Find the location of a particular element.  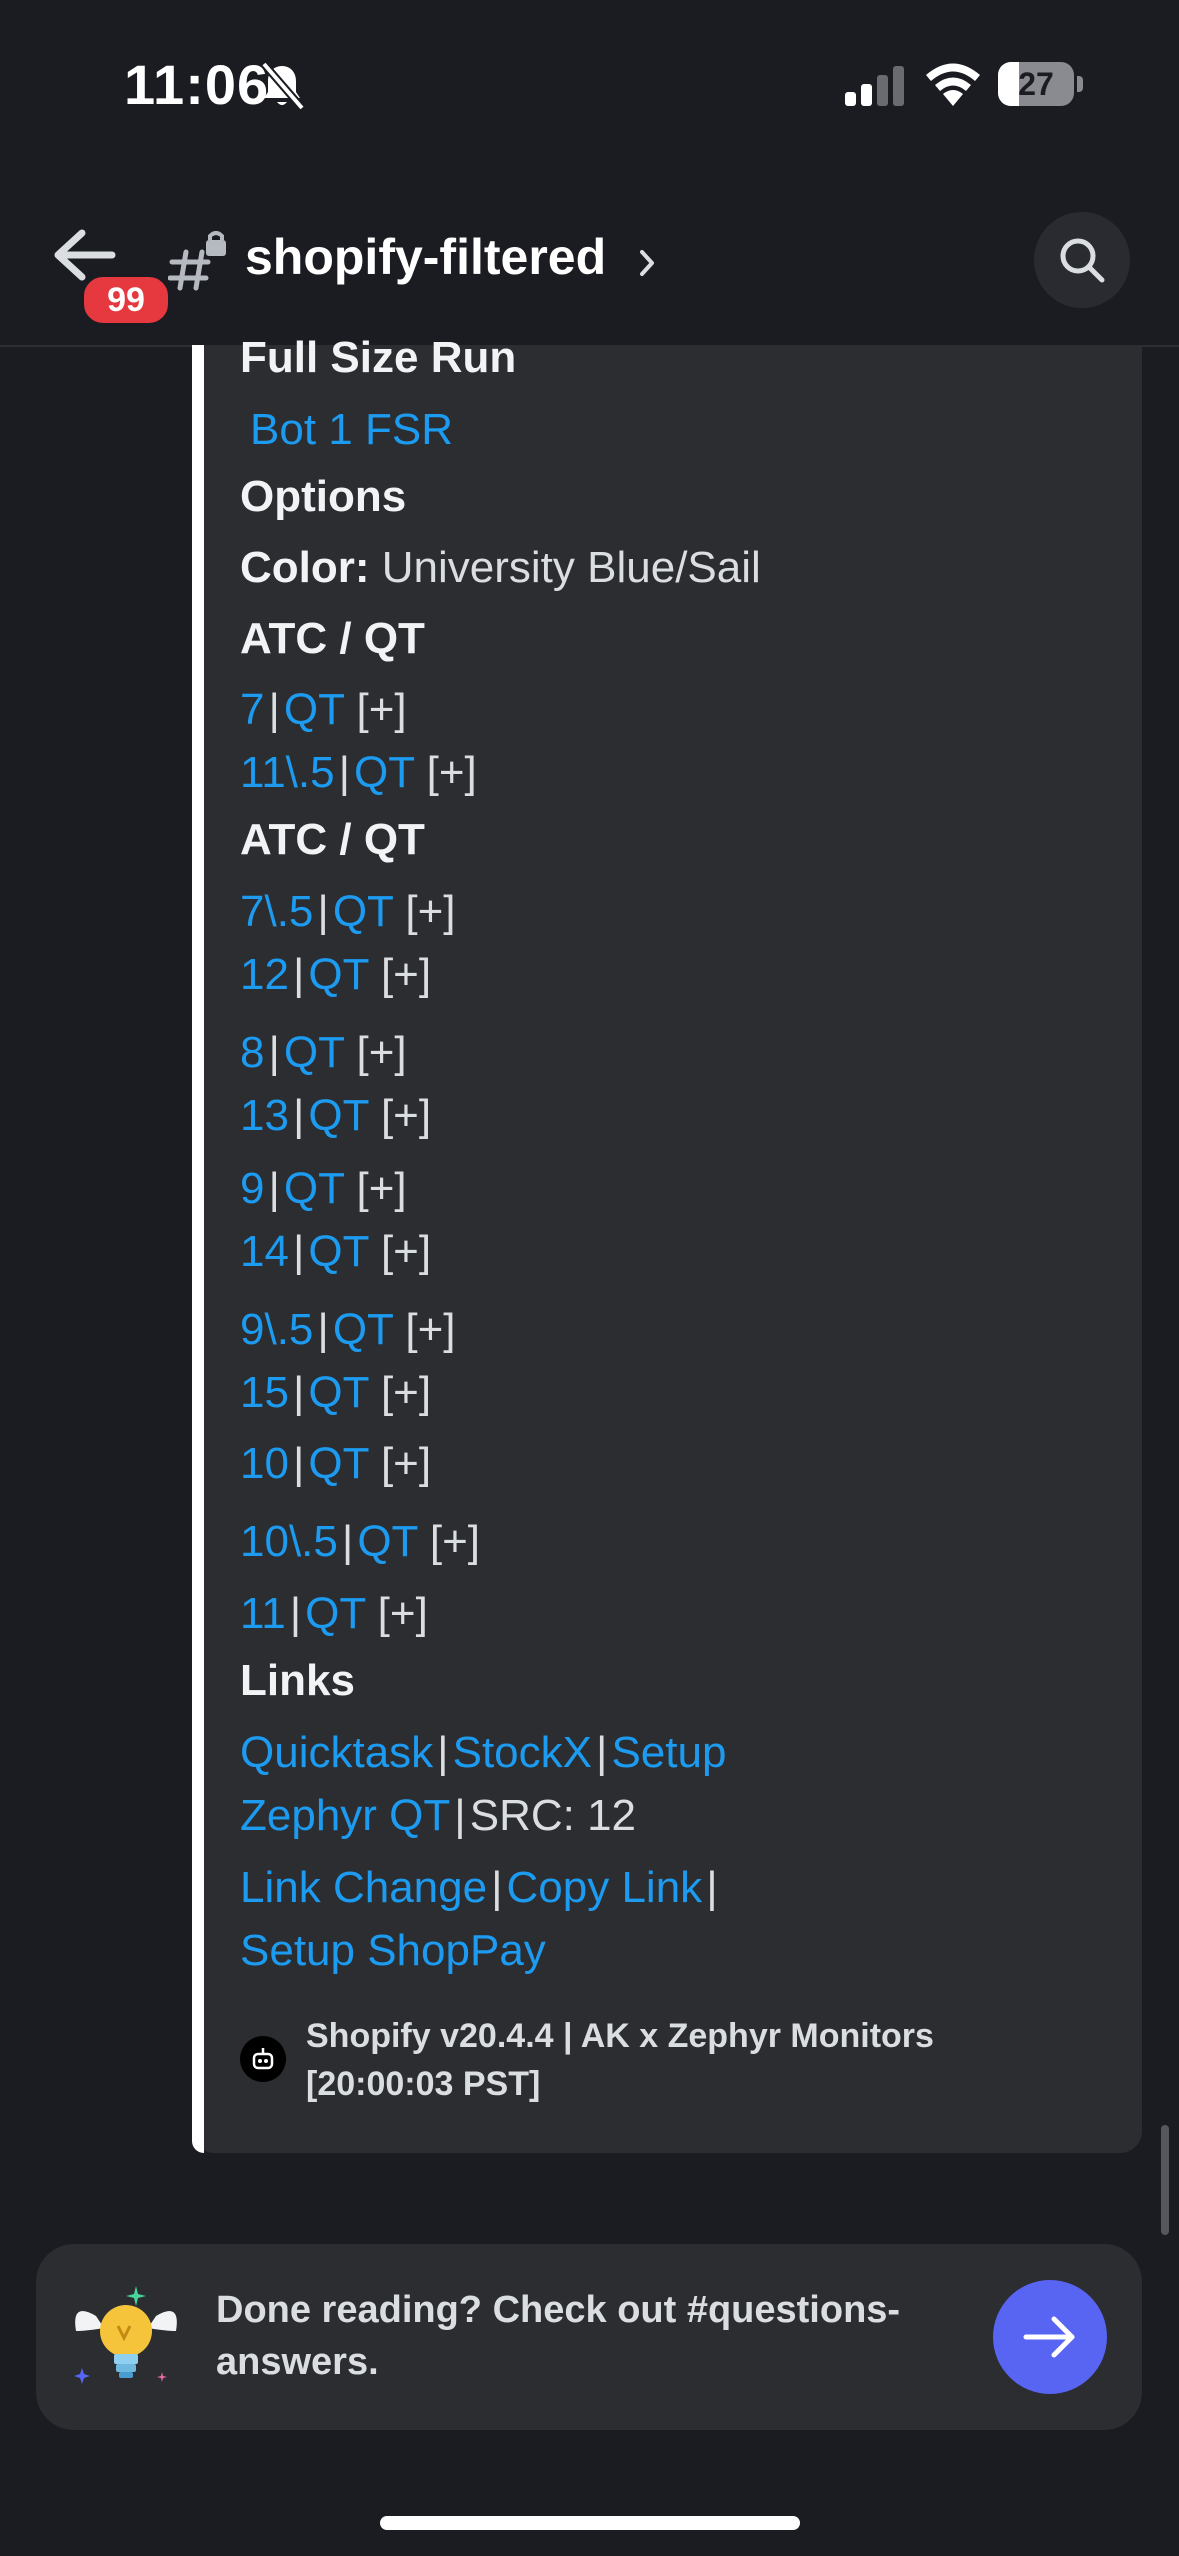

size-row: 8|QT [+] is located at coordinates (323, 1052).